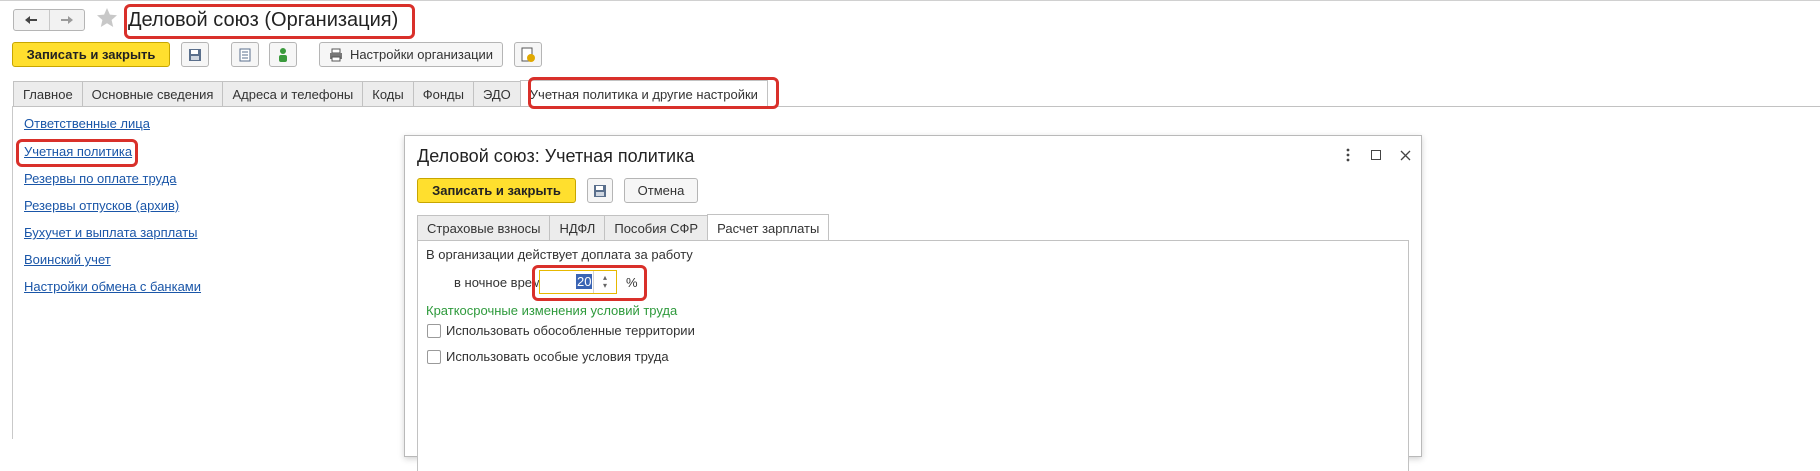 Image resolution: width=1820 pixels, height=471 pixels. I want to click on maximize-icon, so click(1376, 155).